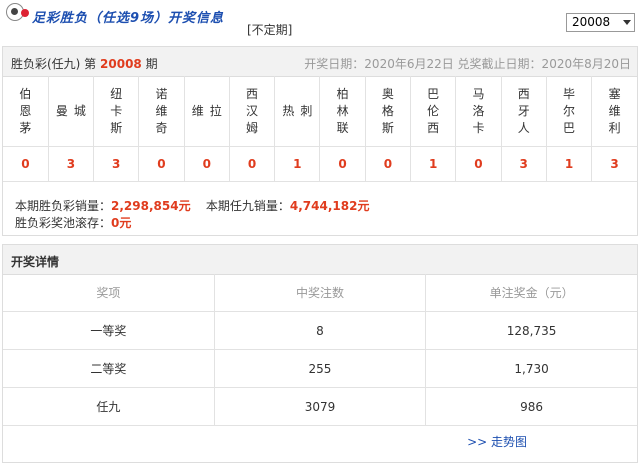 The height and width of the screenshot is (465, 642). What do you see at coordinates (109, 330) in the screenshot?
I see `prize-level: 一等奖` at bounding box center [109, 330].